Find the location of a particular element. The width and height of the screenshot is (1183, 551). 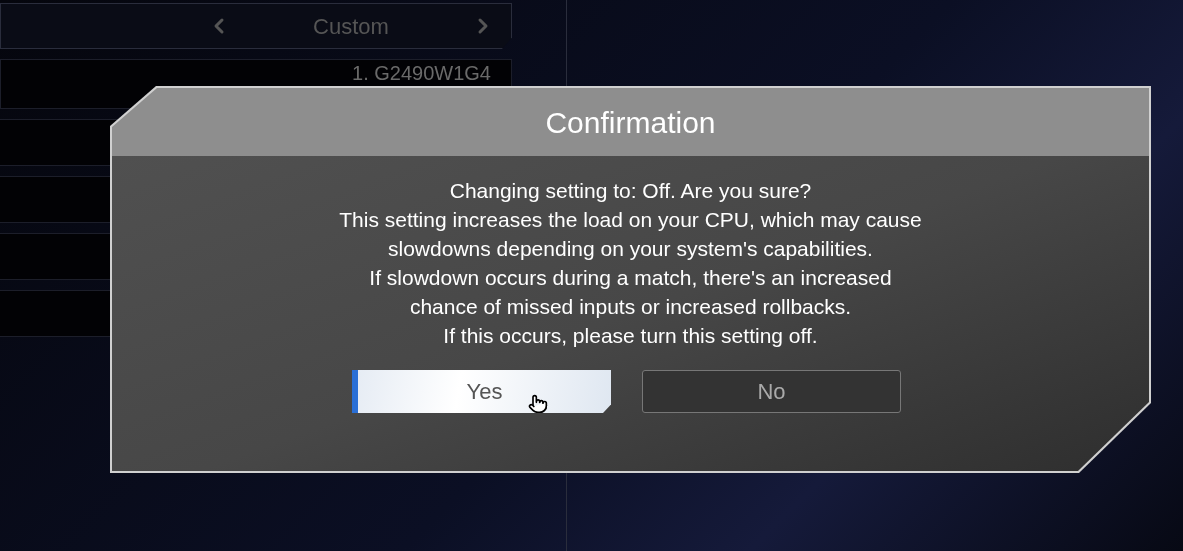

no-button: No is located at coordinates (771, 391).